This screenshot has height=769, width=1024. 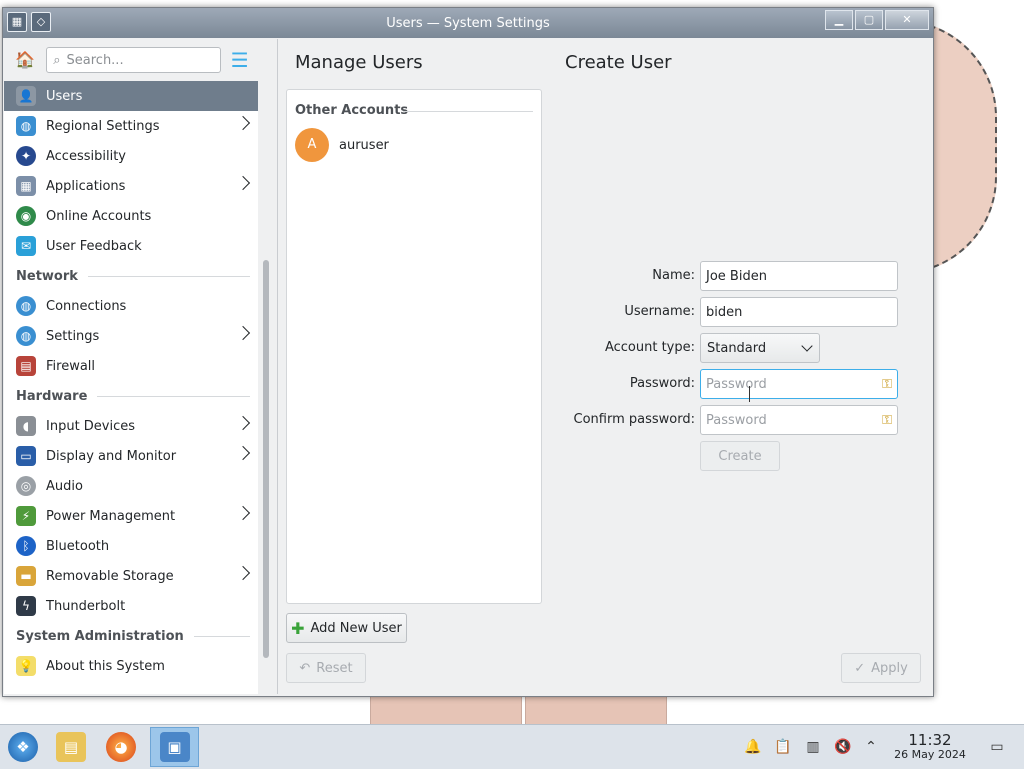 What do you see at coordinates (73, 336) in the screenshot?
I see `sidebar-item-label: Settings` at bounding box center [73, 336].